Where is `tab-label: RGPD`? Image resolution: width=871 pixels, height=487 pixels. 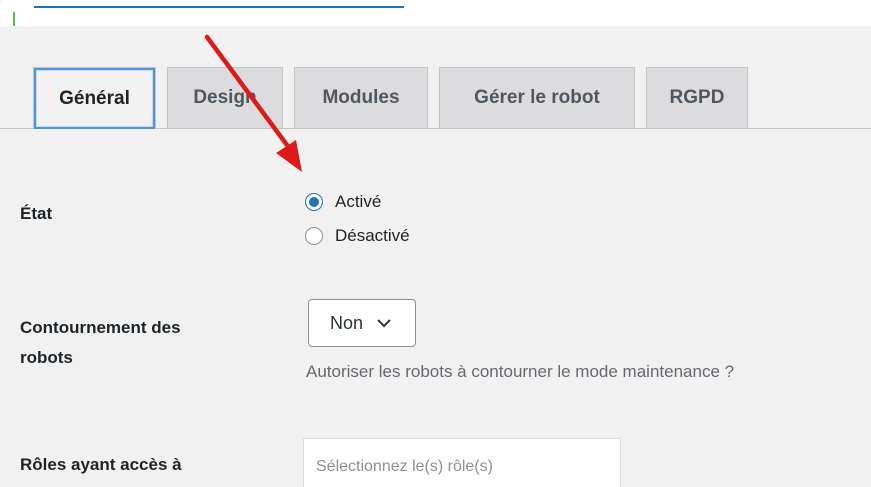
tab-label: RGPD is located at coordinates (697, 97).